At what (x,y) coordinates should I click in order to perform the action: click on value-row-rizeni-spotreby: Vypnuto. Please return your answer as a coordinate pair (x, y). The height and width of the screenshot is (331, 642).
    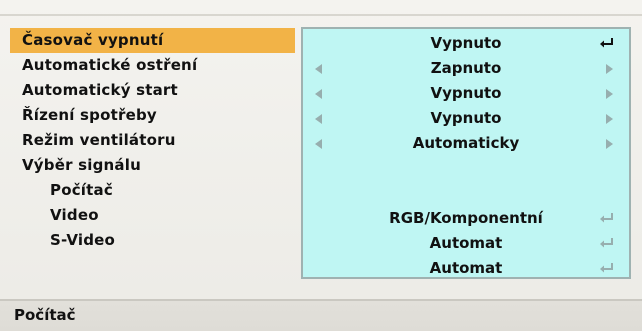
    Looking at the image, I should click on (466, 118).